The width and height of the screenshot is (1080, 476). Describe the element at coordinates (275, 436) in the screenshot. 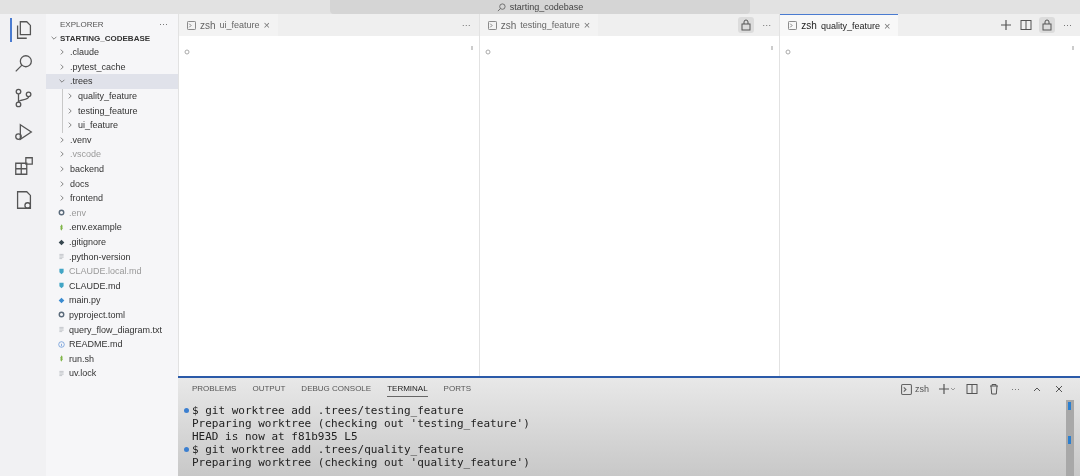

I see `terminal-output: HEAD is now at f81b935 L5` at that location.